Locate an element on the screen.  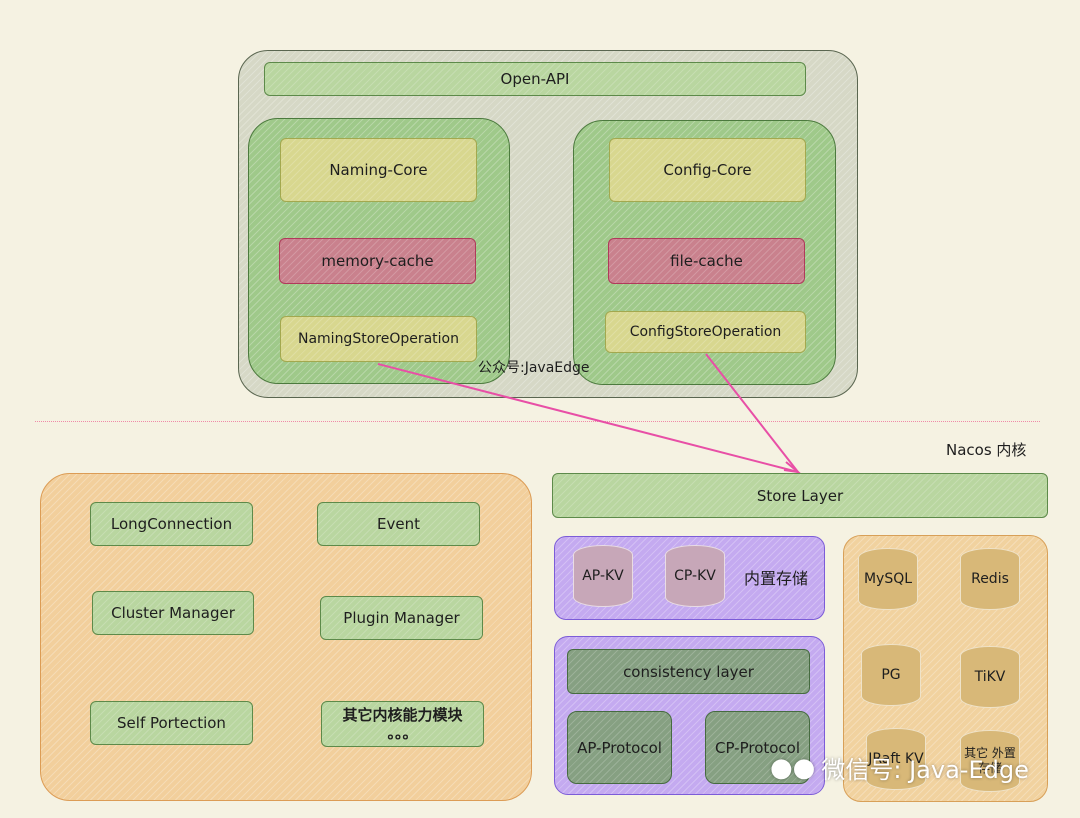
module-event: Event is located at coordinates (398, 524).